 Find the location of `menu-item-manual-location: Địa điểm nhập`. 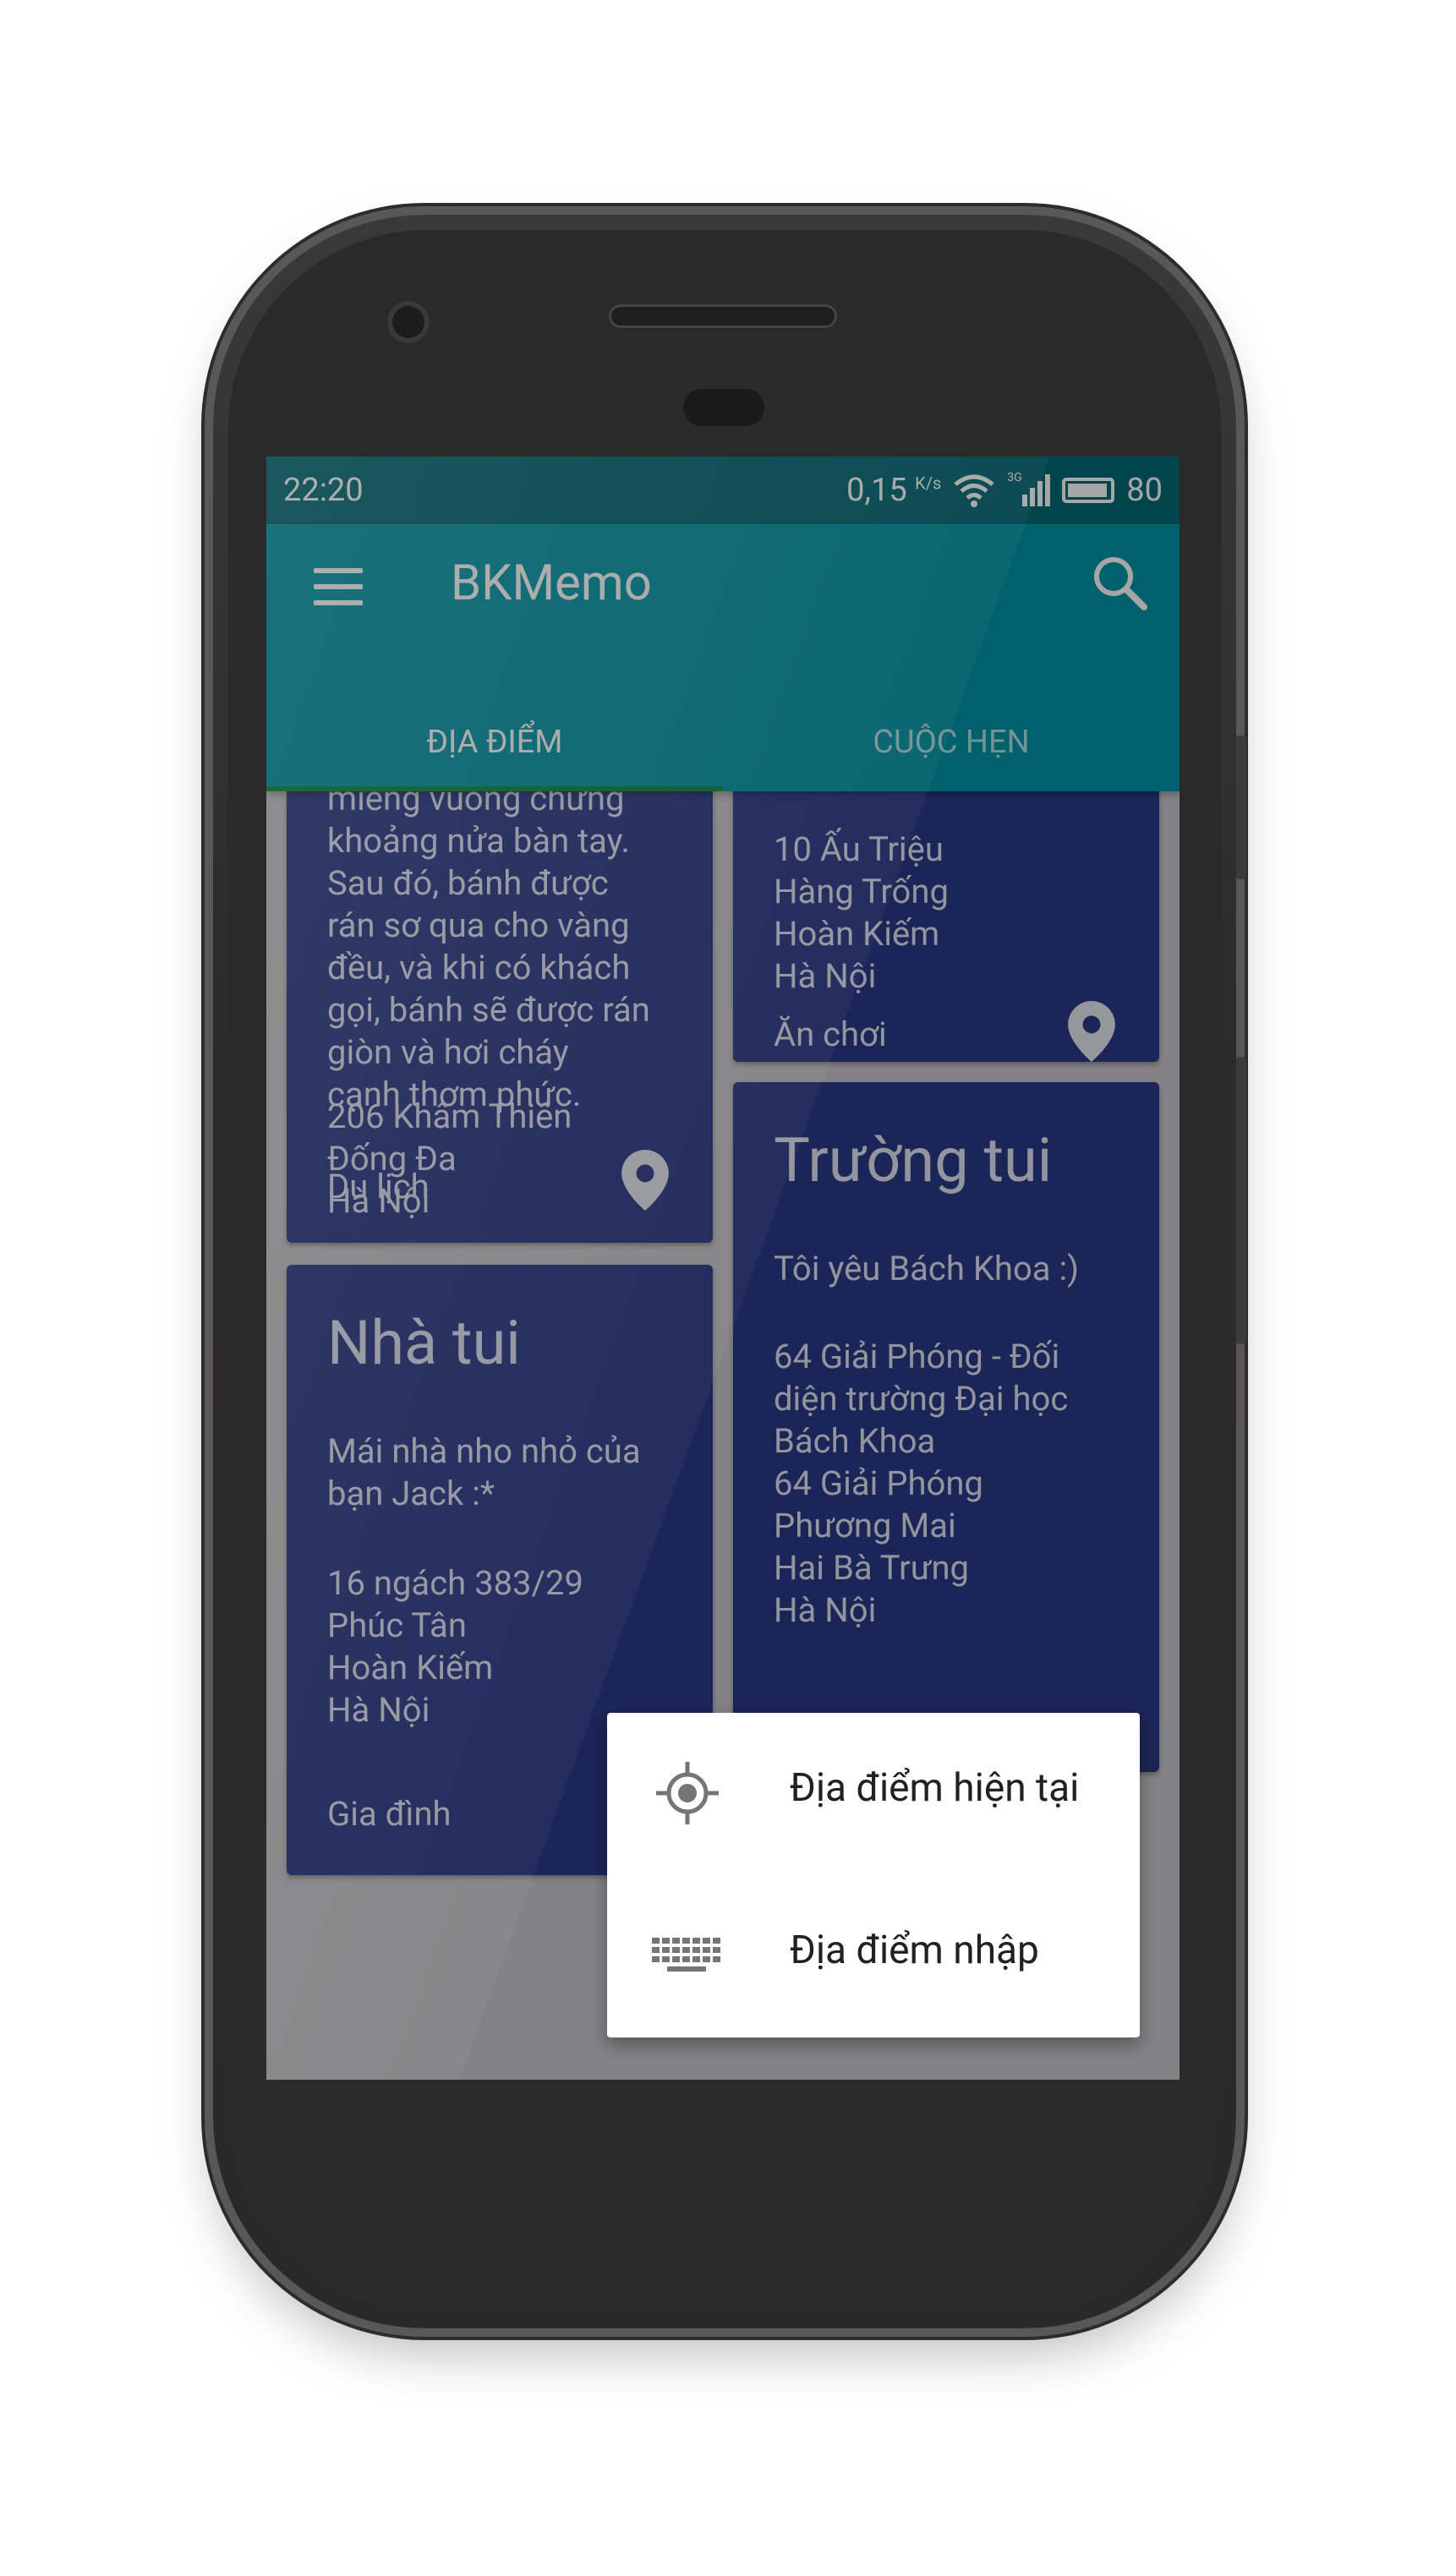

menu-item-manual-location: Địa điểm nhập is located at coordinates (873, 1956).